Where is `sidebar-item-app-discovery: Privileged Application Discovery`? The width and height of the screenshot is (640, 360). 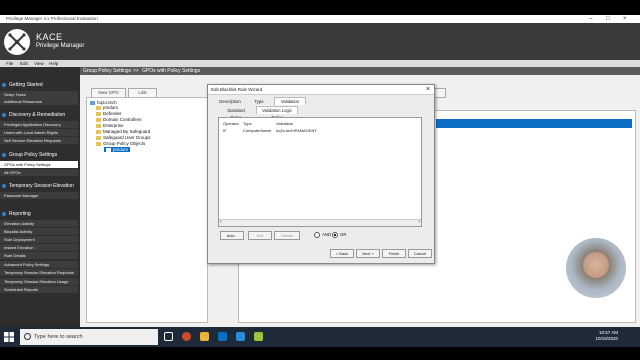
sidebar-item-app-discovery: Privileged Application Discovery is located at coordinates (39, 124).